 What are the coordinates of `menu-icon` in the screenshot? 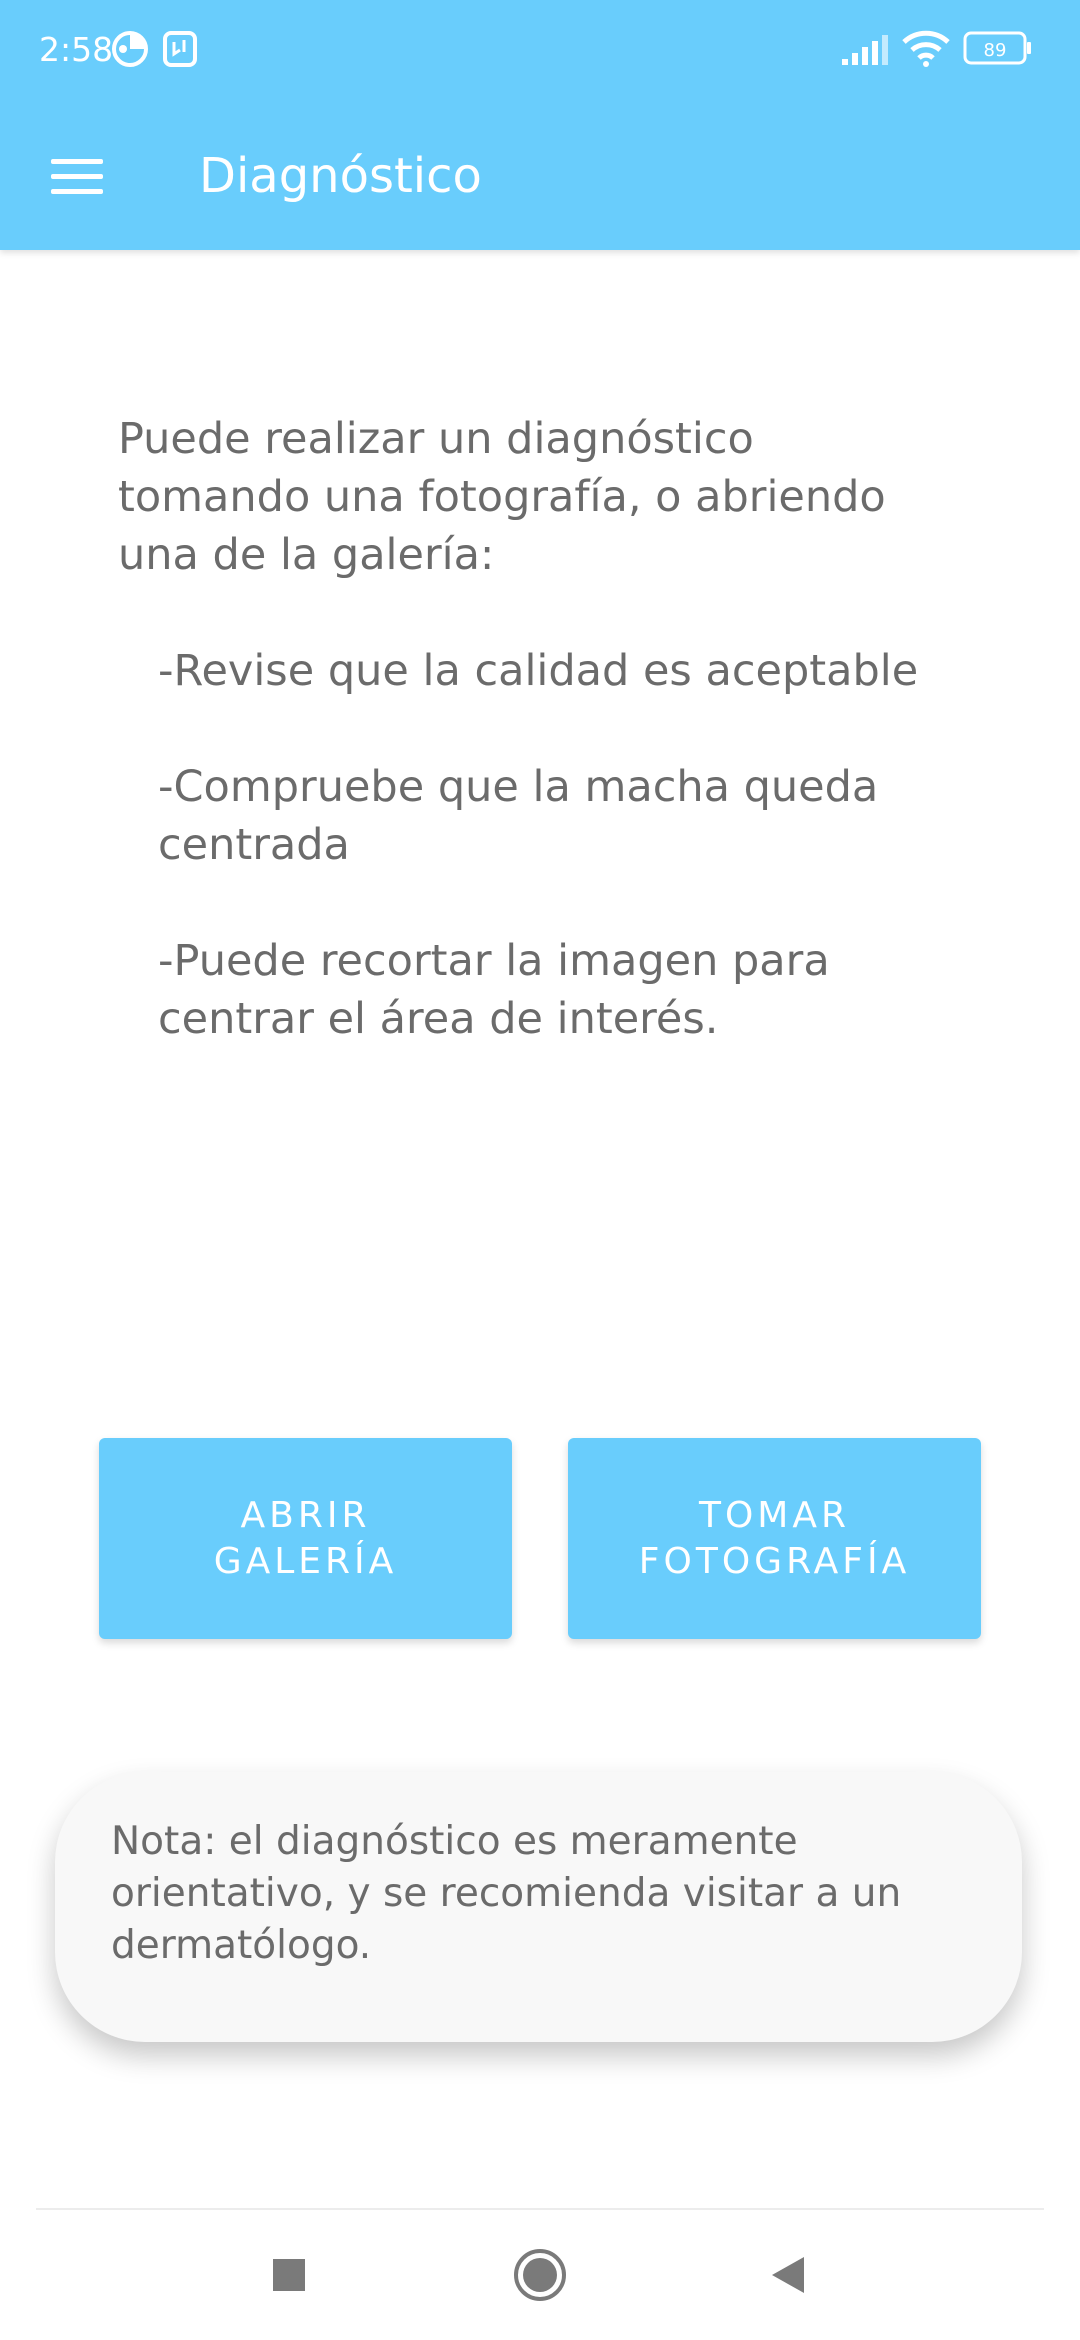 It's located at (77, 176).